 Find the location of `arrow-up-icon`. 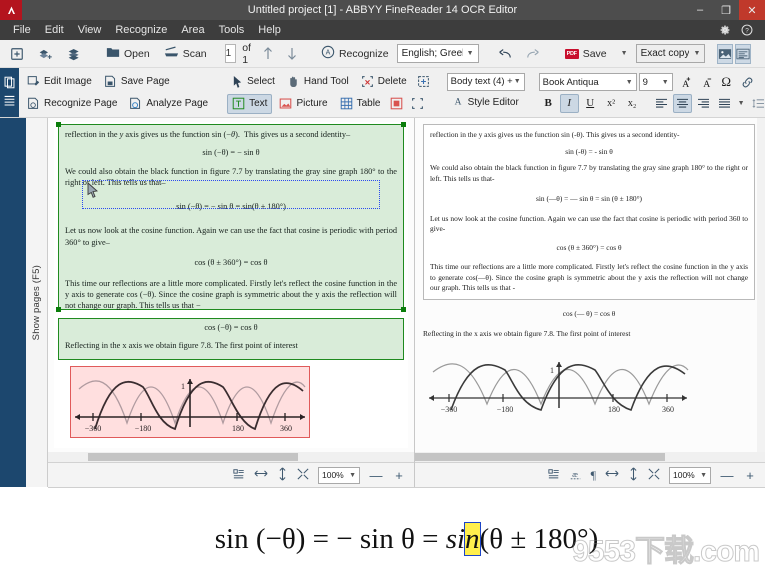

arrow-up-icon is located at coordinates (268, 54).